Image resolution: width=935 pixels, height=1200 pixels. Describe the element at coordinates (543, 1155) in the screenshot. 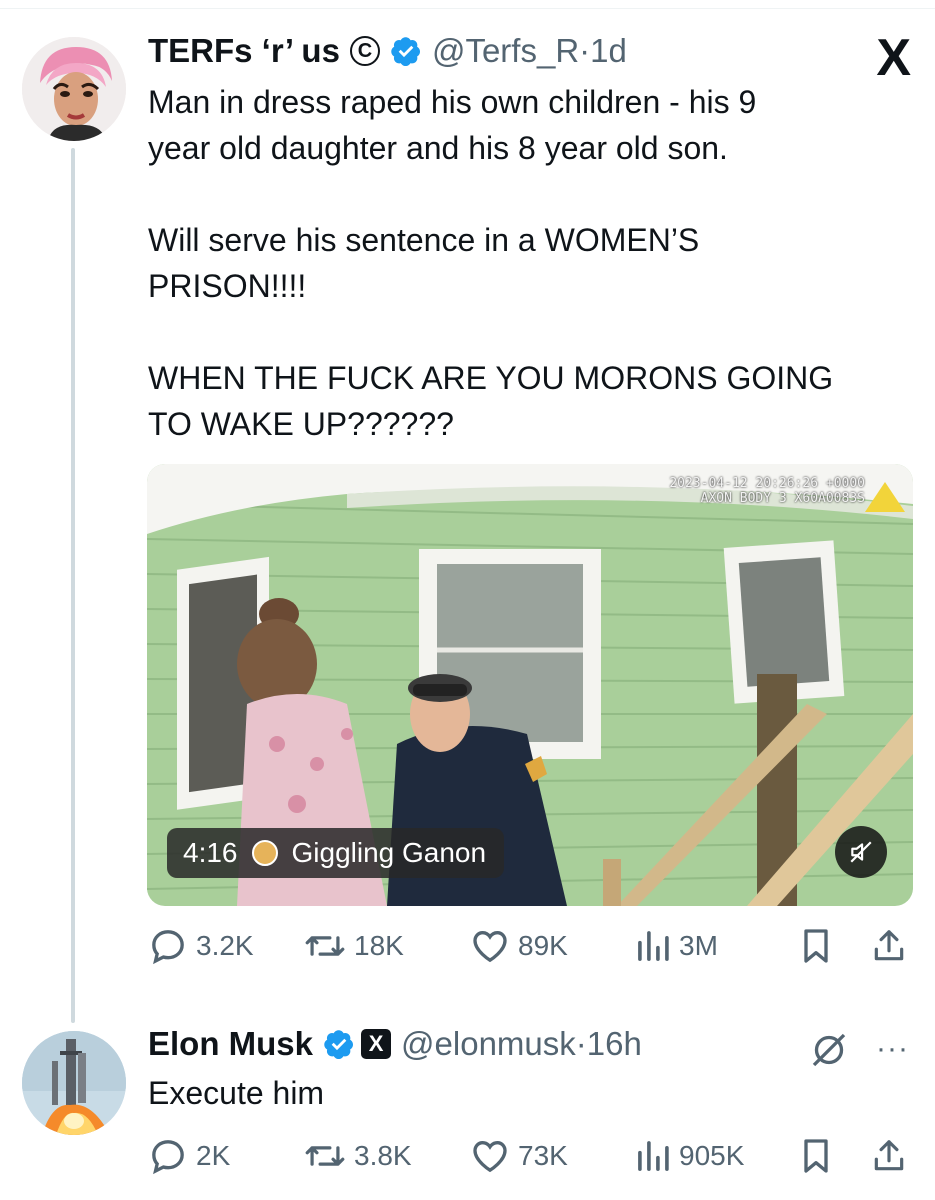

I see `like-count: 73K` at that location.